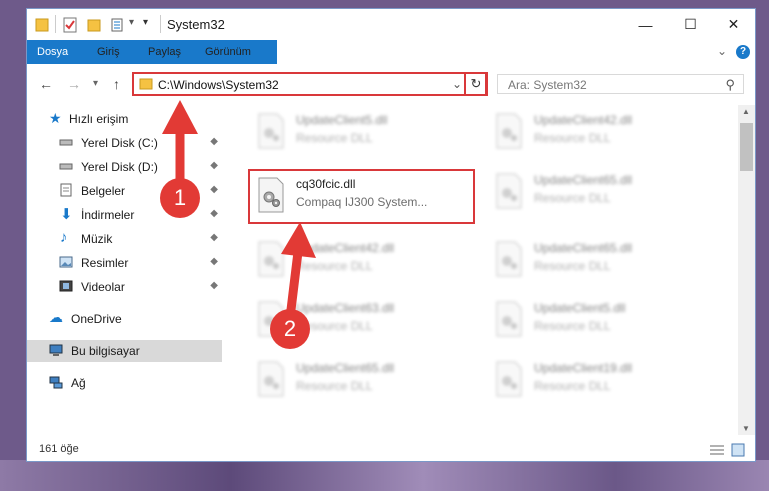  I want to click on step-1-badge: 1, so click(180, 198).